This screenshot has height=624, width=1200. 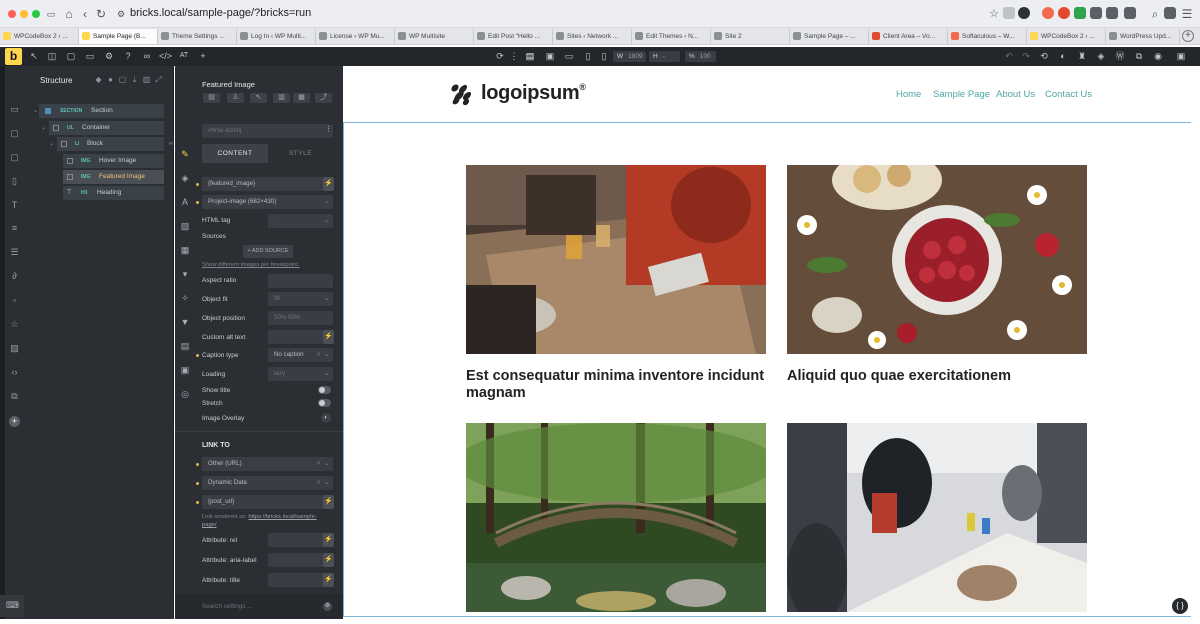 I want to click on wordpress-icon: Ⓦ, so click(x=1120, y=56).